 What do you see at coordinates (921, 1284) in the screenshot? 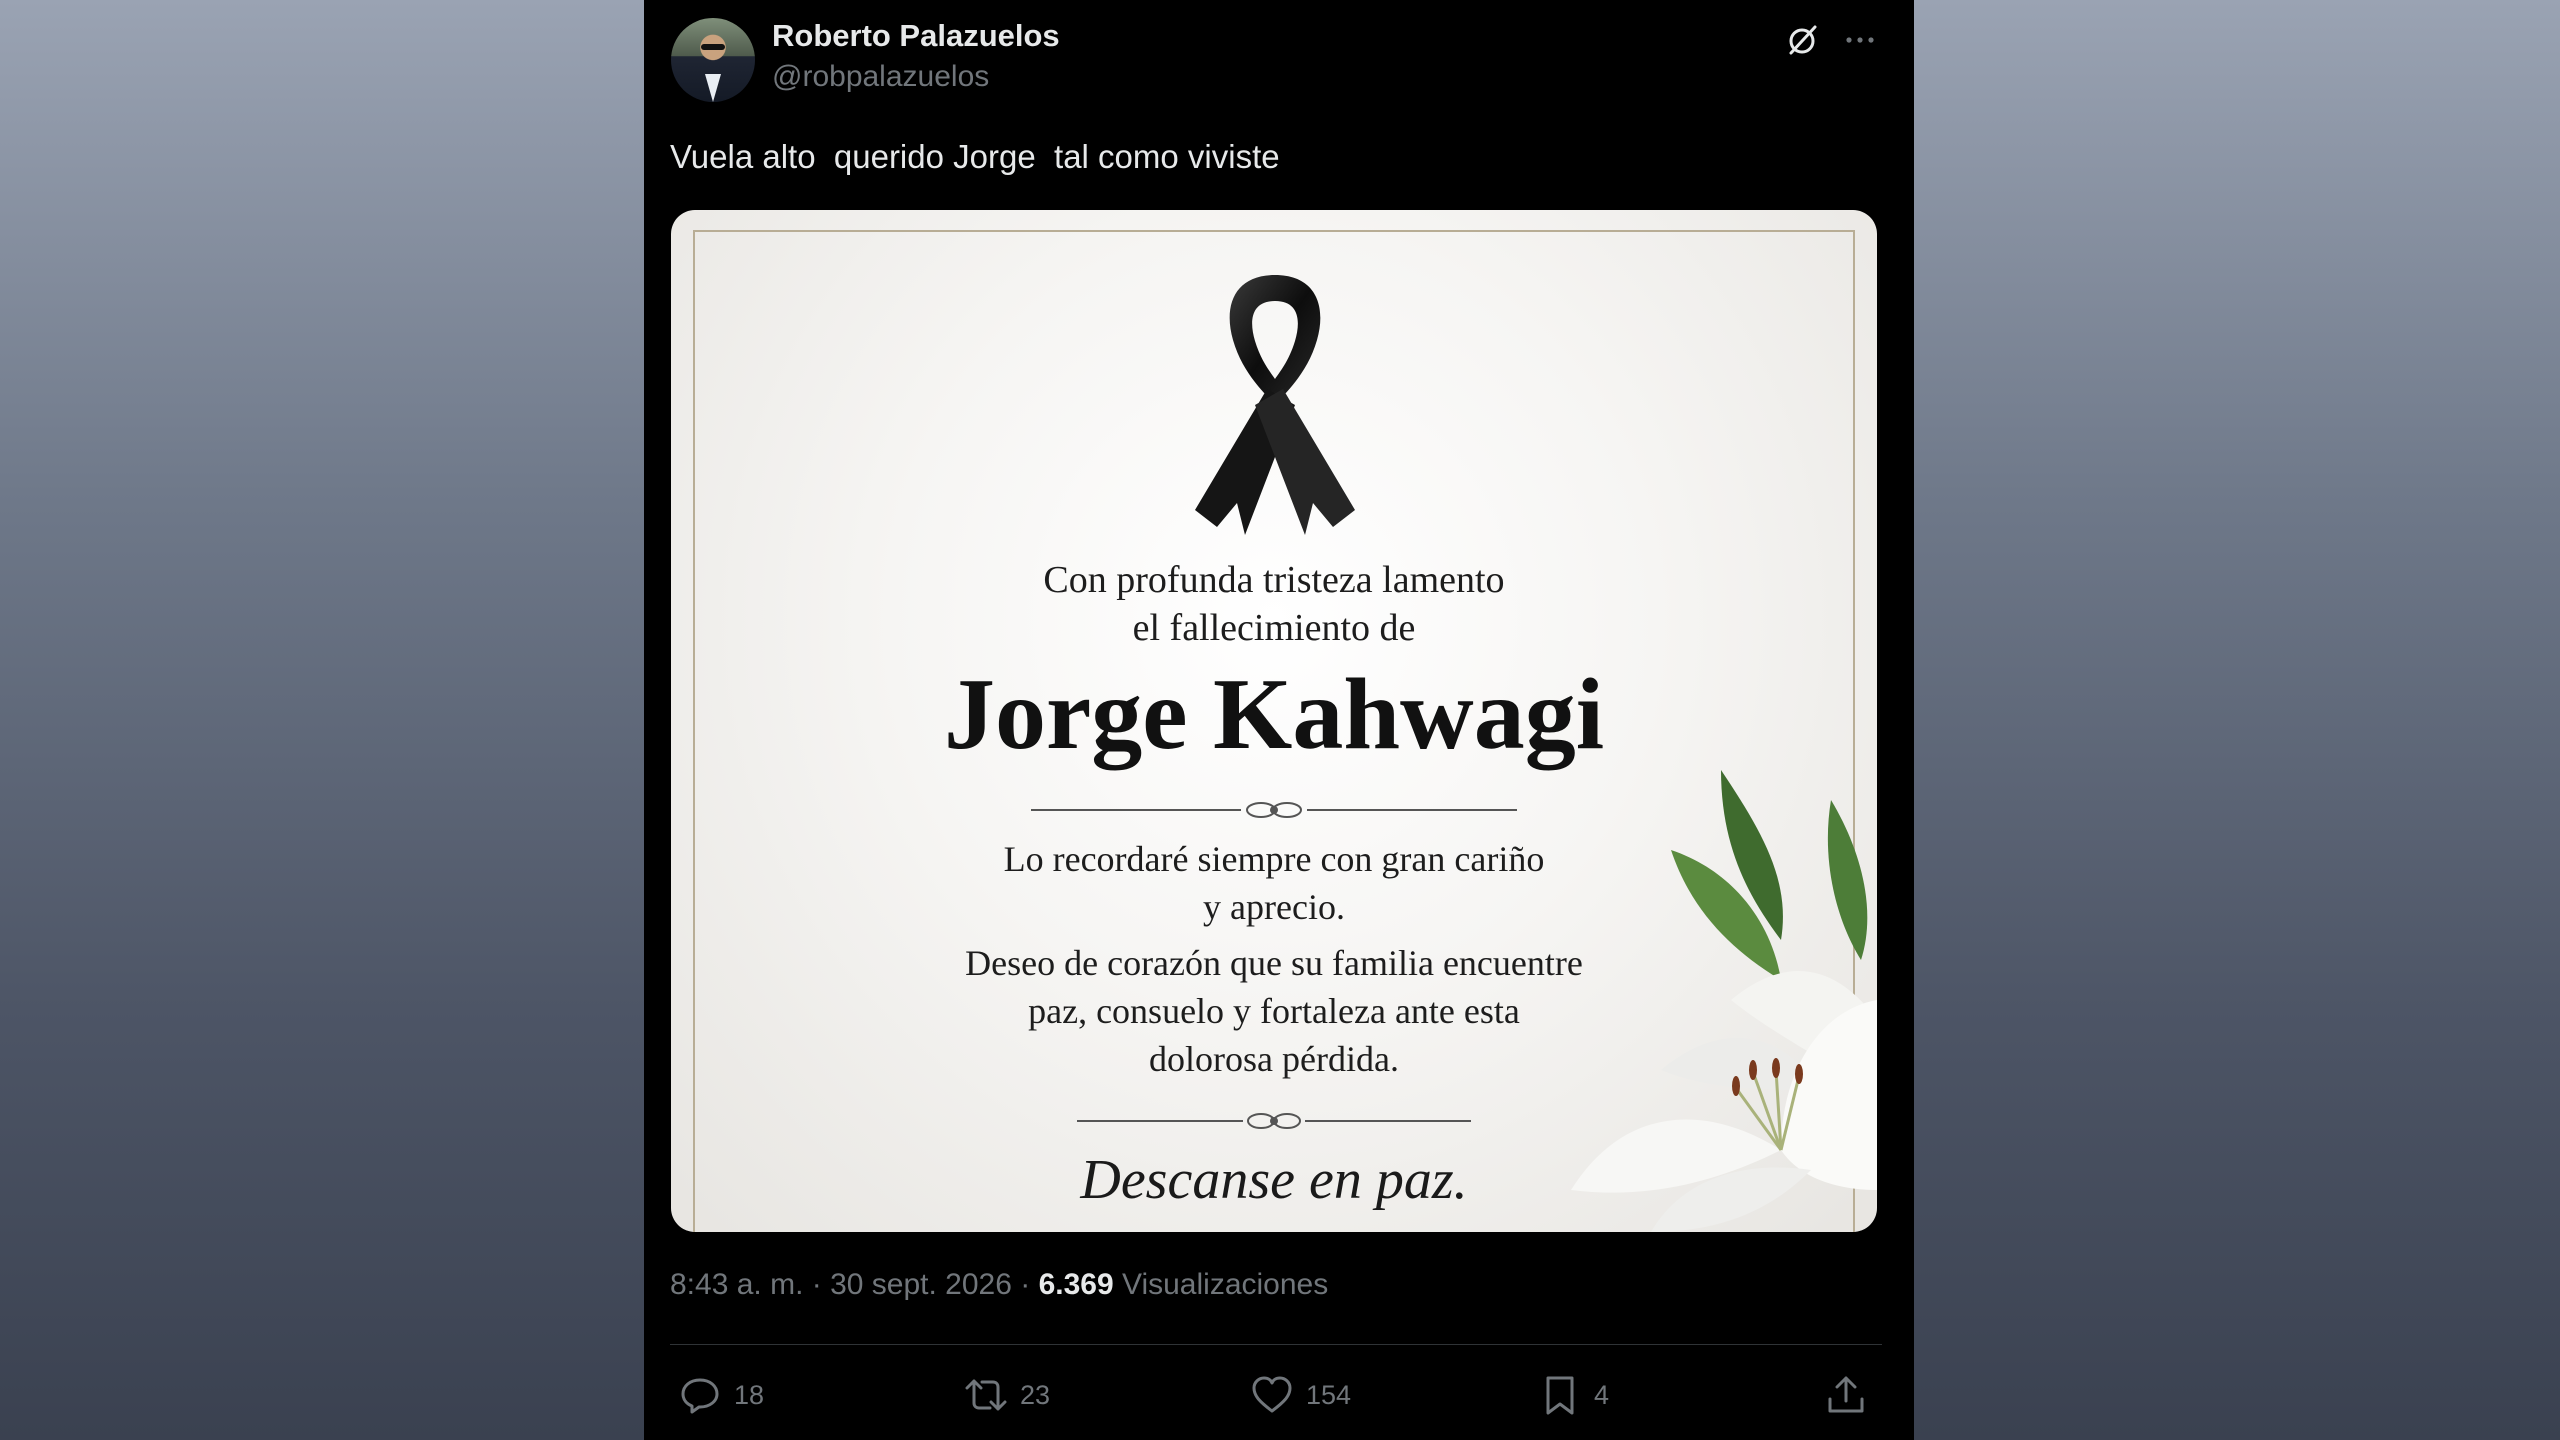
I see `tweet-date: 30 sept. 2026` at bounding box center [921, 1284].